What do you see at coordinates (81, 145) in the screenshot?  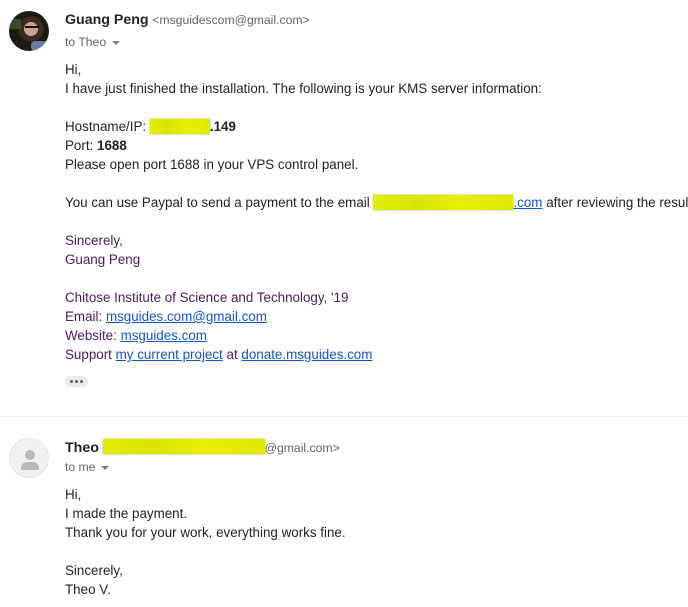 I see `port-label: Port:` at bounding box center [81, 145].